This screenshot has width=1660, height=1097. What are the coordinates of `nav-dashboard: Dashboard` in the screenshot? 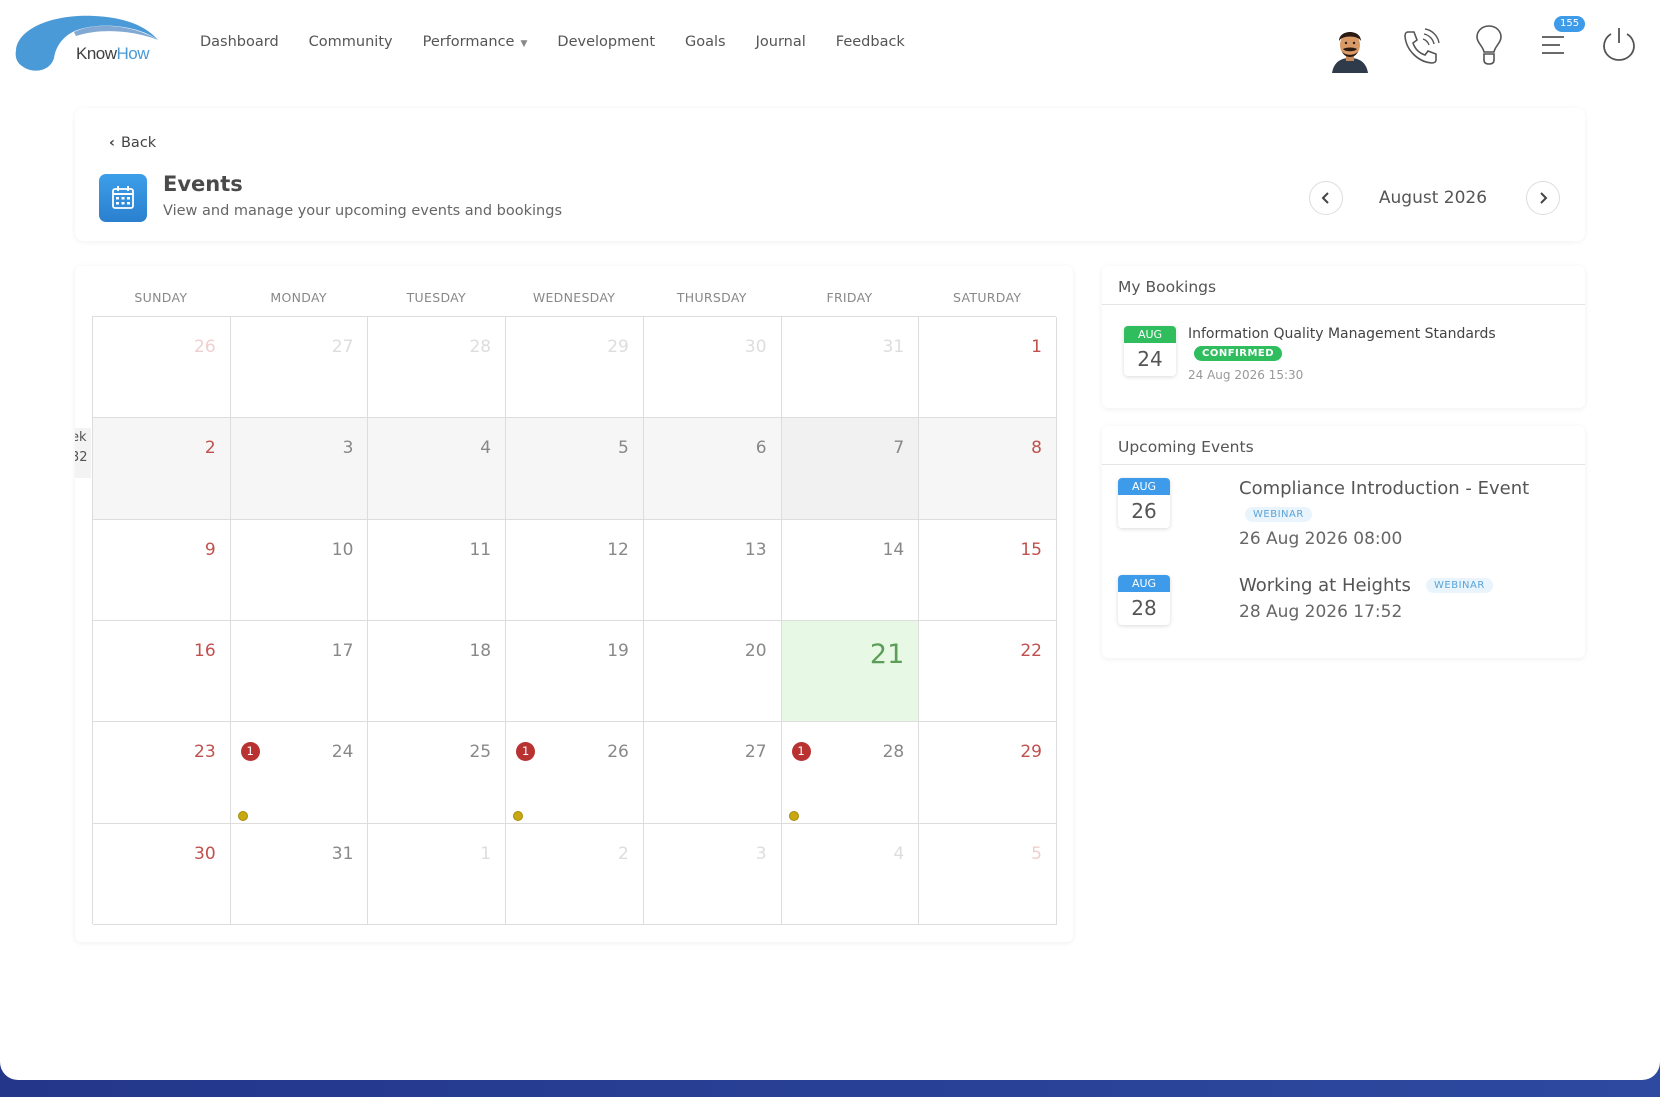 It's located at (239, 42).